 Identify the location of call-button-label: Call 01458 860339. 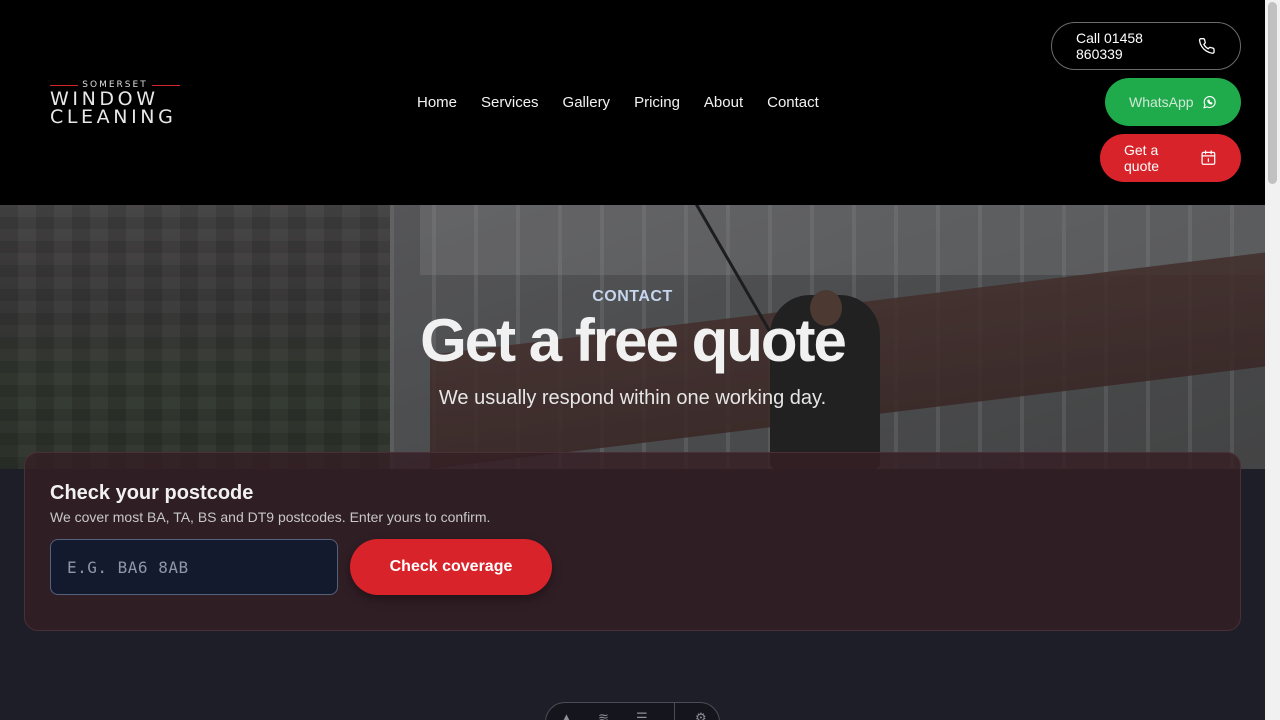
(1109, 46).